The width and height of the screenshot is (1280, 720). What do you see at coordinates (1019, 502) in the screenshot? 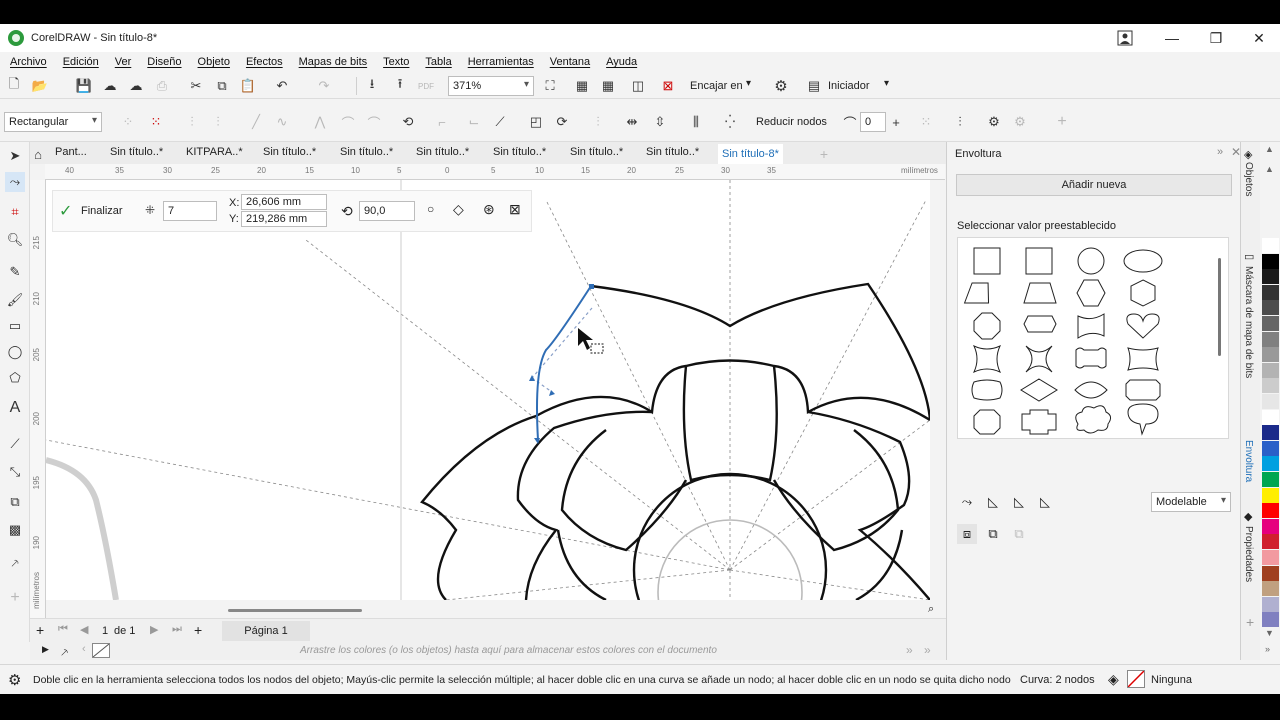
I see `envelope-arc-mode-icon: ◺` at bounding box center [1019, 502].